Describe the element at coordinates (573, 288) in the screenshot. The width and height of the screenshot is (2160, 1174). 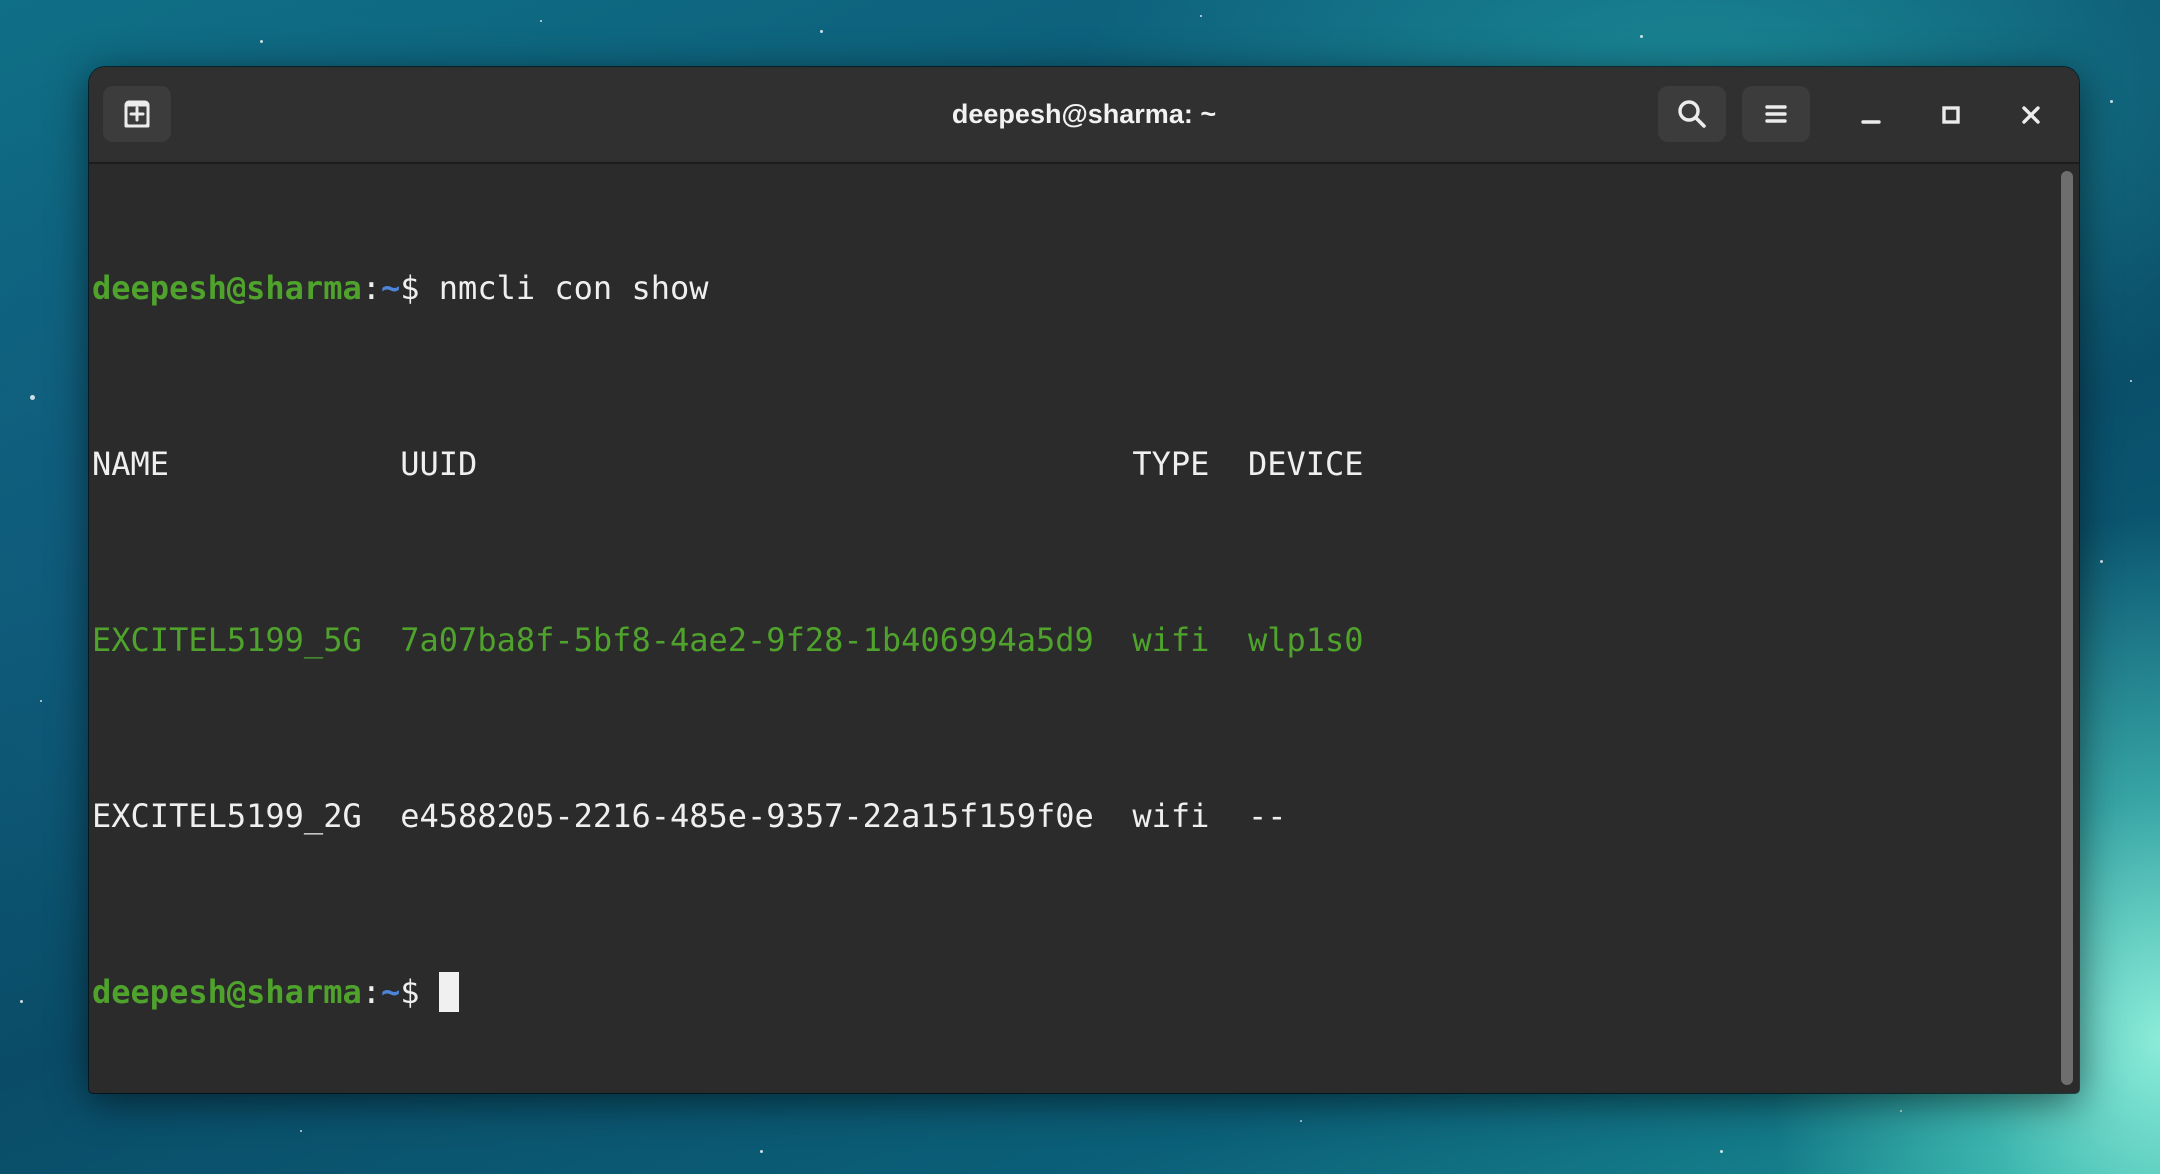
I see `command-text: nmcli con show` at that location.